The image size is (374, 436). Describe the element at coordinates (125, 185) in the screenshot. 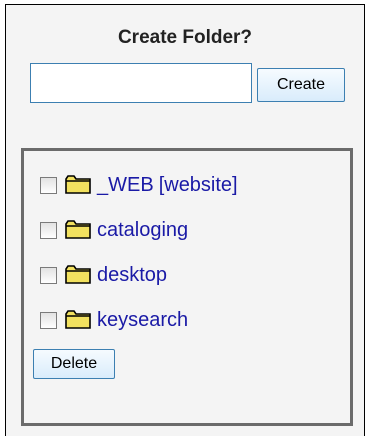

I see `folder-link: _WEB` at that location.